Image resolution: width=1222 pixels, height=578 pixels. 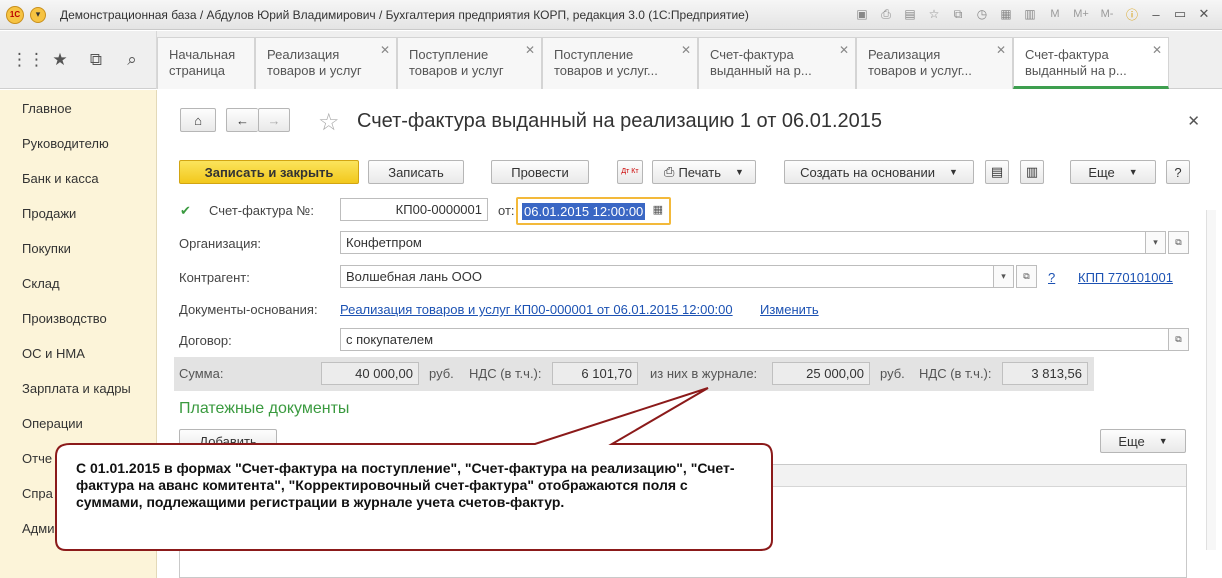 I want to click on journal-sum-field: 25 000,00, so click(x=821, y=373).